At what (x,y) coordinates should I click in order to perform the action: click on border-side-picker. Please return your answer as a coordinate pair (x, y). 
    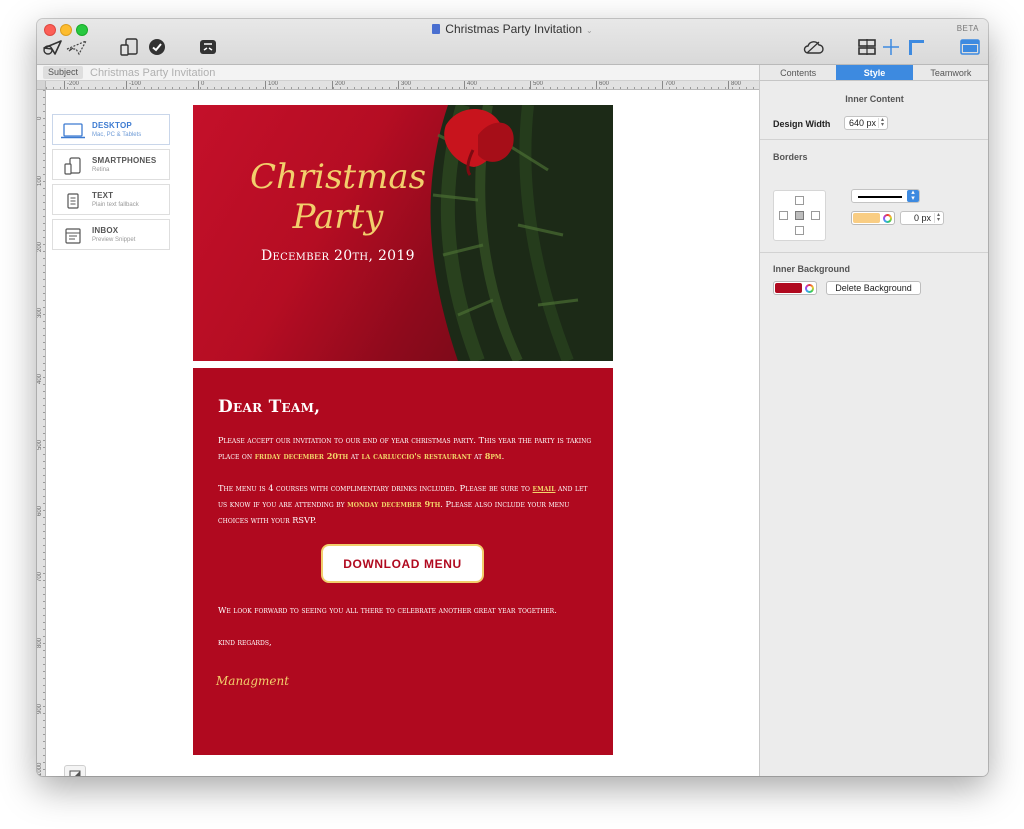
    Looking at the image, I should click on (799, 215).